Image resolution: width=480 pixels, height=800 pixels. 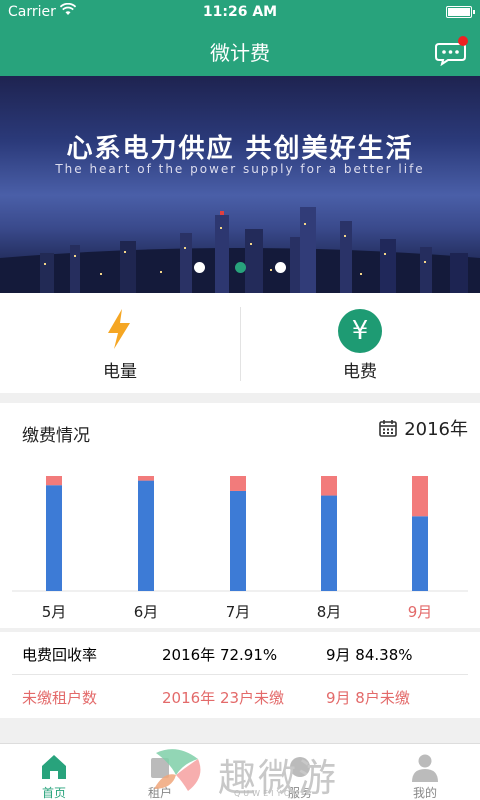 I want to click on tab-home-label: 首页, so click(x=53, y=793).